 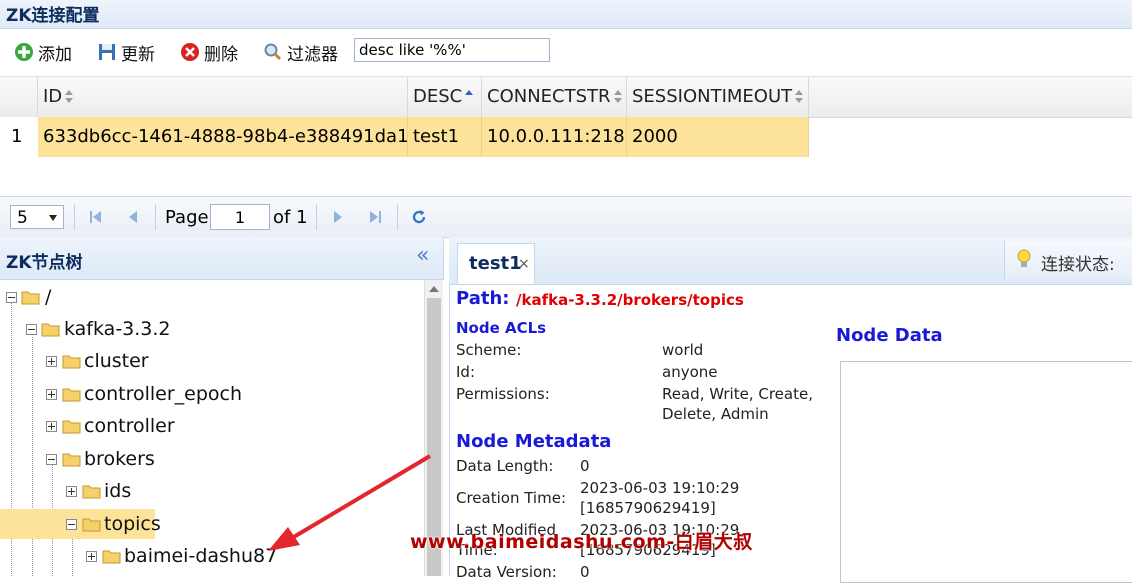 I want to click on tree-node-topics: topics, so click(x=80, y=524).